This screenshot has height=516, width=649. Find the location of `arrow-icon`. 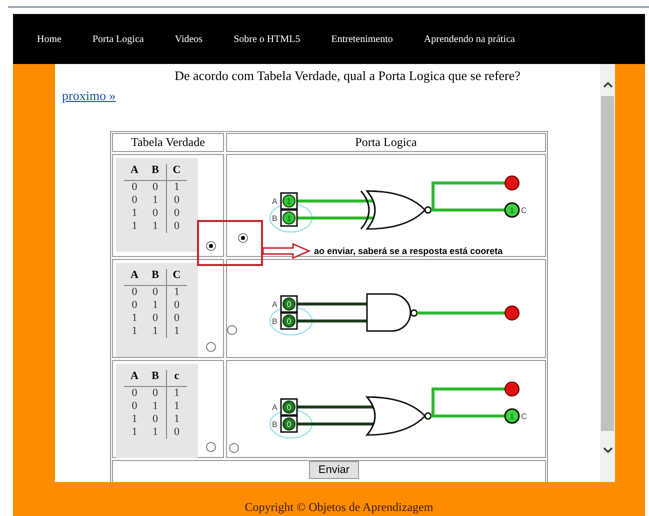

arrow-icon is located at coordinates (287, 251).